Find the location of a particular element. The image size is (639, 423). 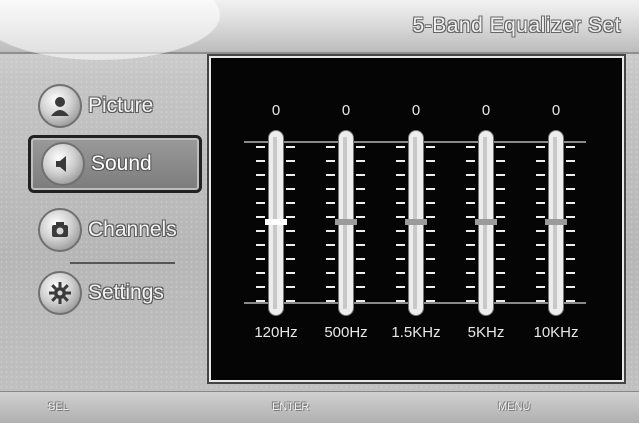

header-bar: 5-Band Equalizer Set is located at coordinates (319, 30).